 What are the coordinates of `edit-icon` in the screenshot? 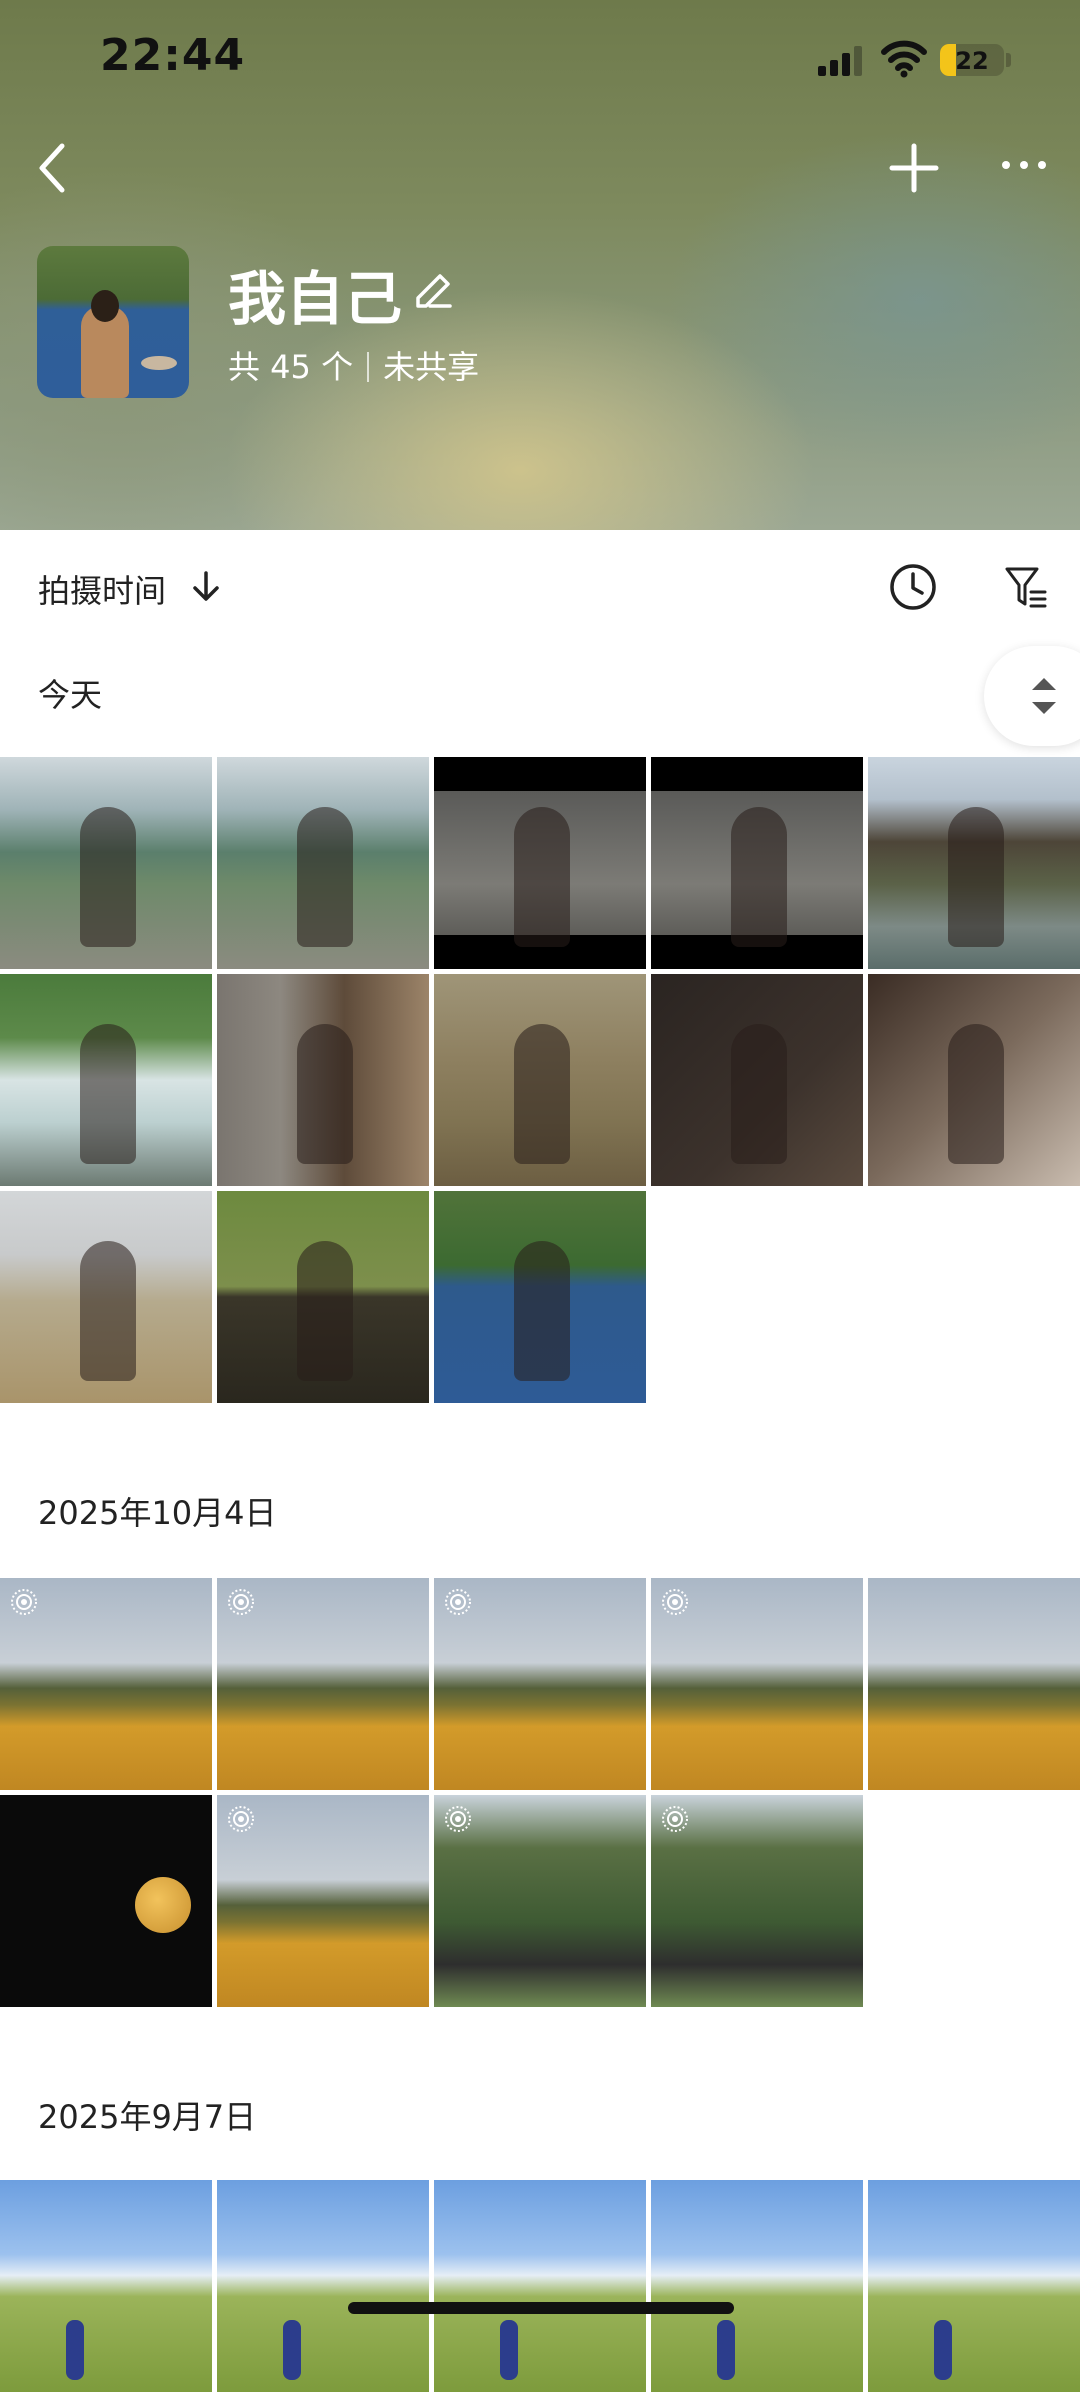 It's located at (433, 287).